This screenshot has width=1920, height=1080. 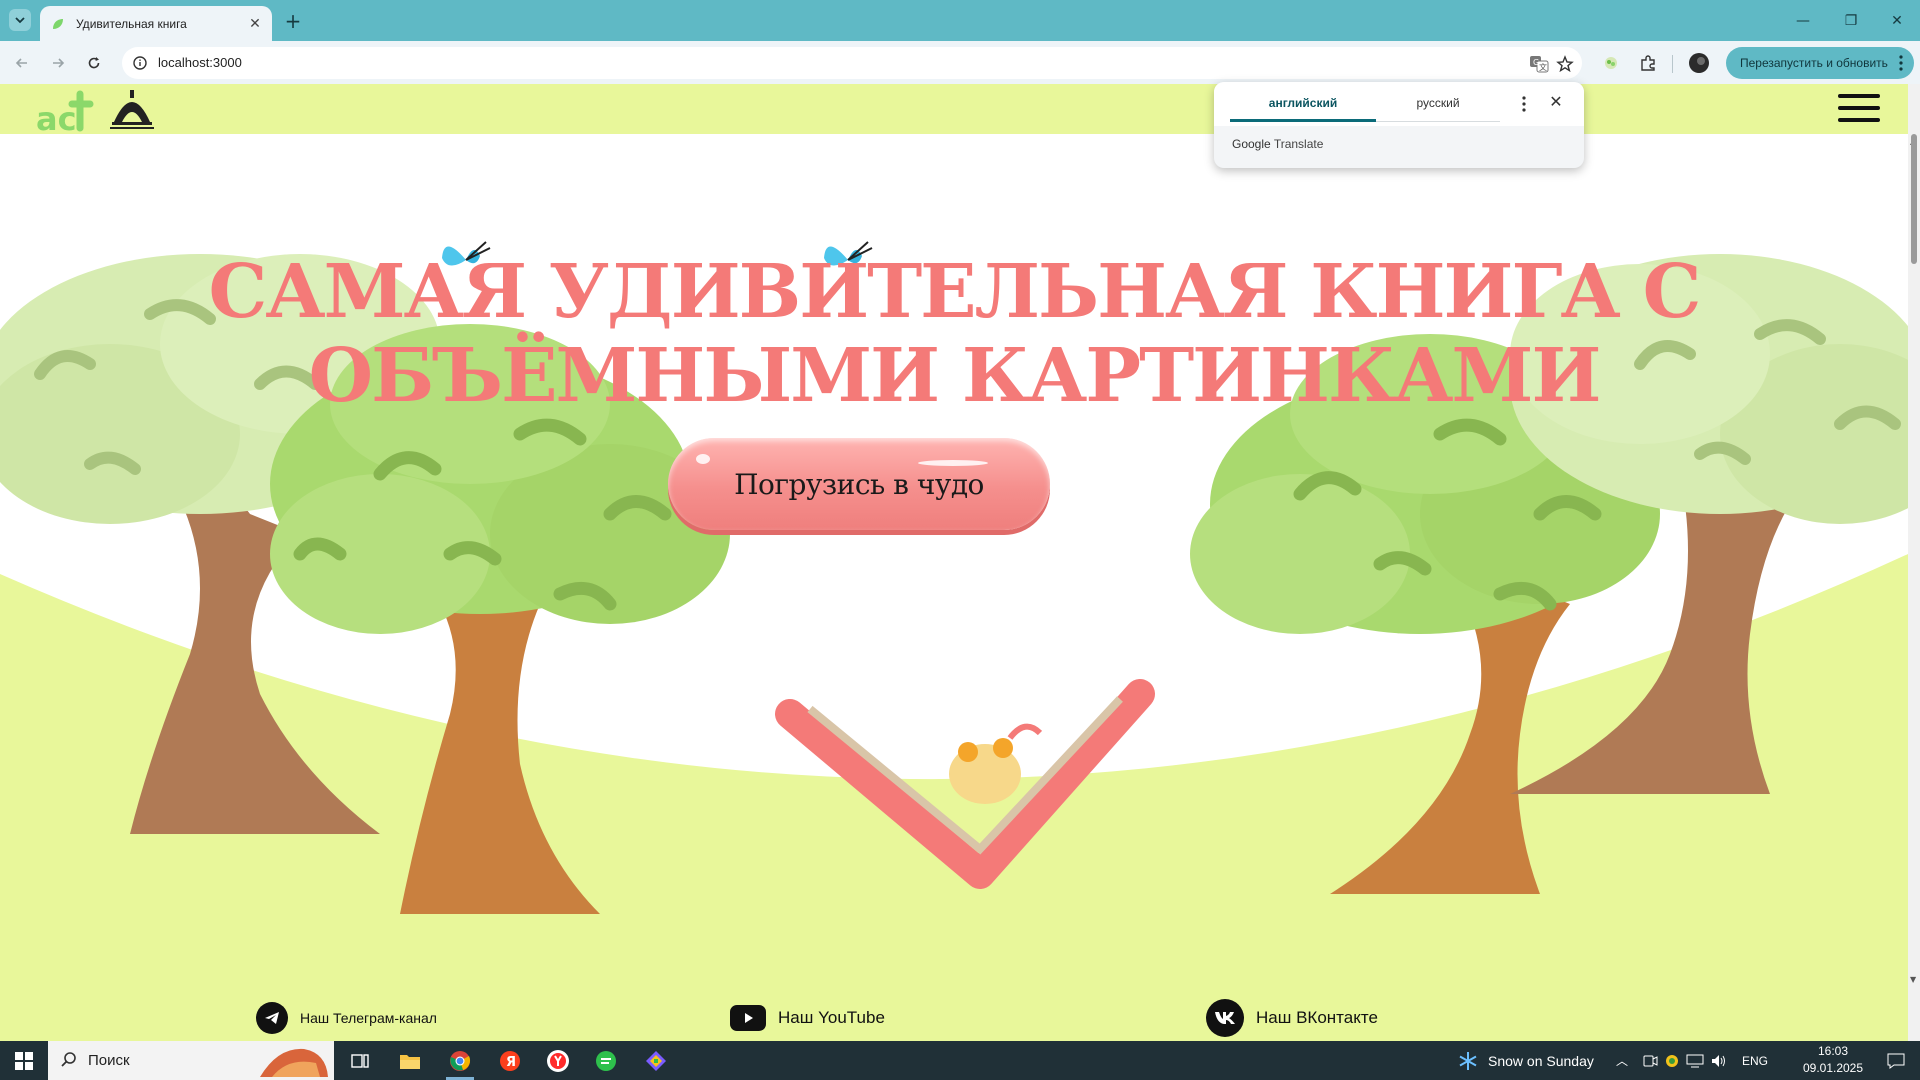 I want to click on yandex-icon: Я, so click(x=510, y=1060).